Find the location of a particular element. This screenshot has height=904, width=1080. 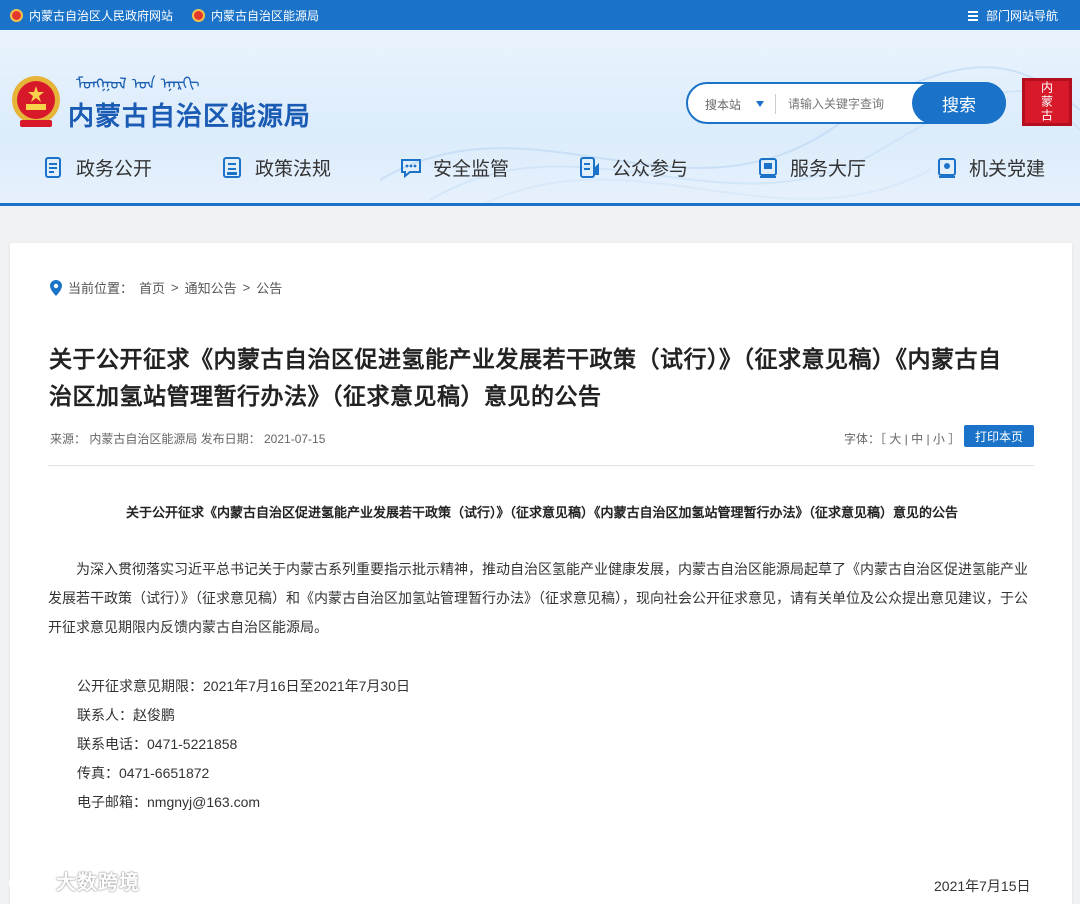

watermark-text: 大数跨境 is located at coordinates (98, 883).